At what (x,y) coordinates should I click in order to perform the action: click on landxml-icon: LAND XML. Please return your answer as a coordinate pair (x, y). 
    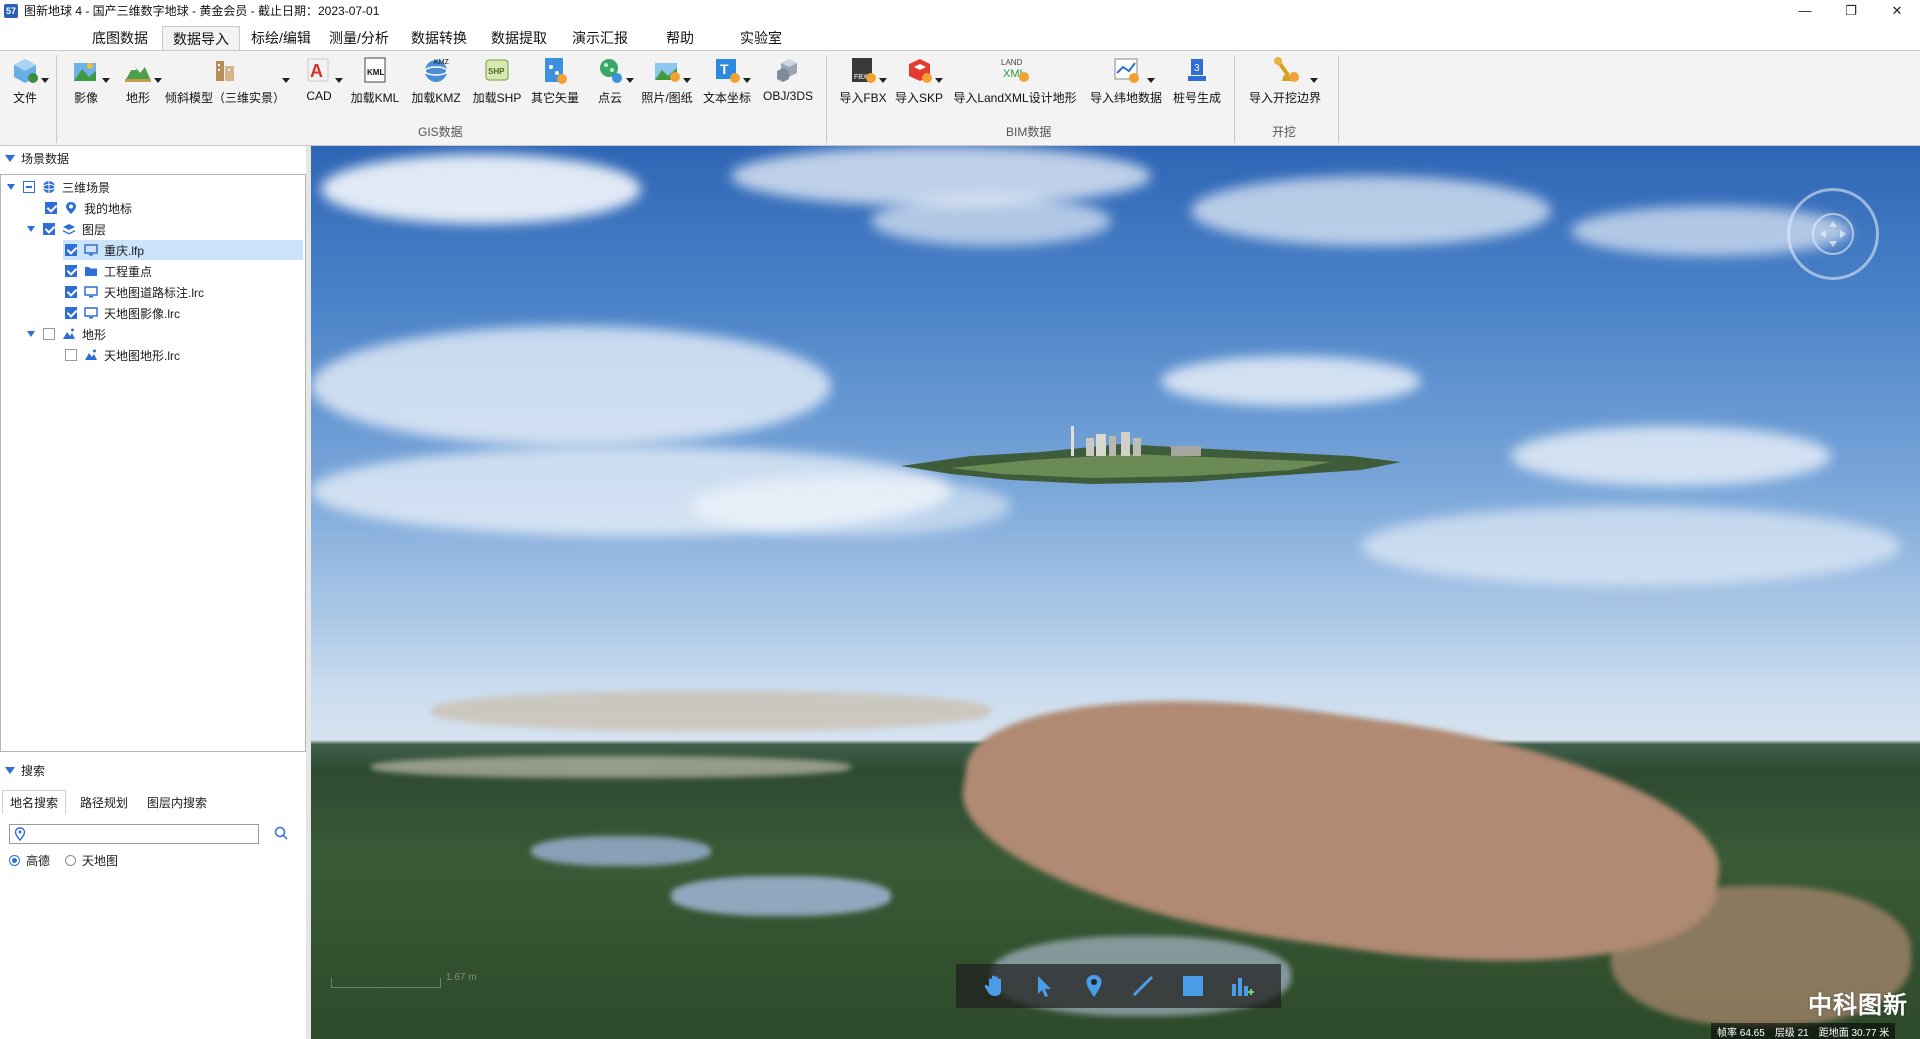
    Looking at the image, I should click on (1015, 70).